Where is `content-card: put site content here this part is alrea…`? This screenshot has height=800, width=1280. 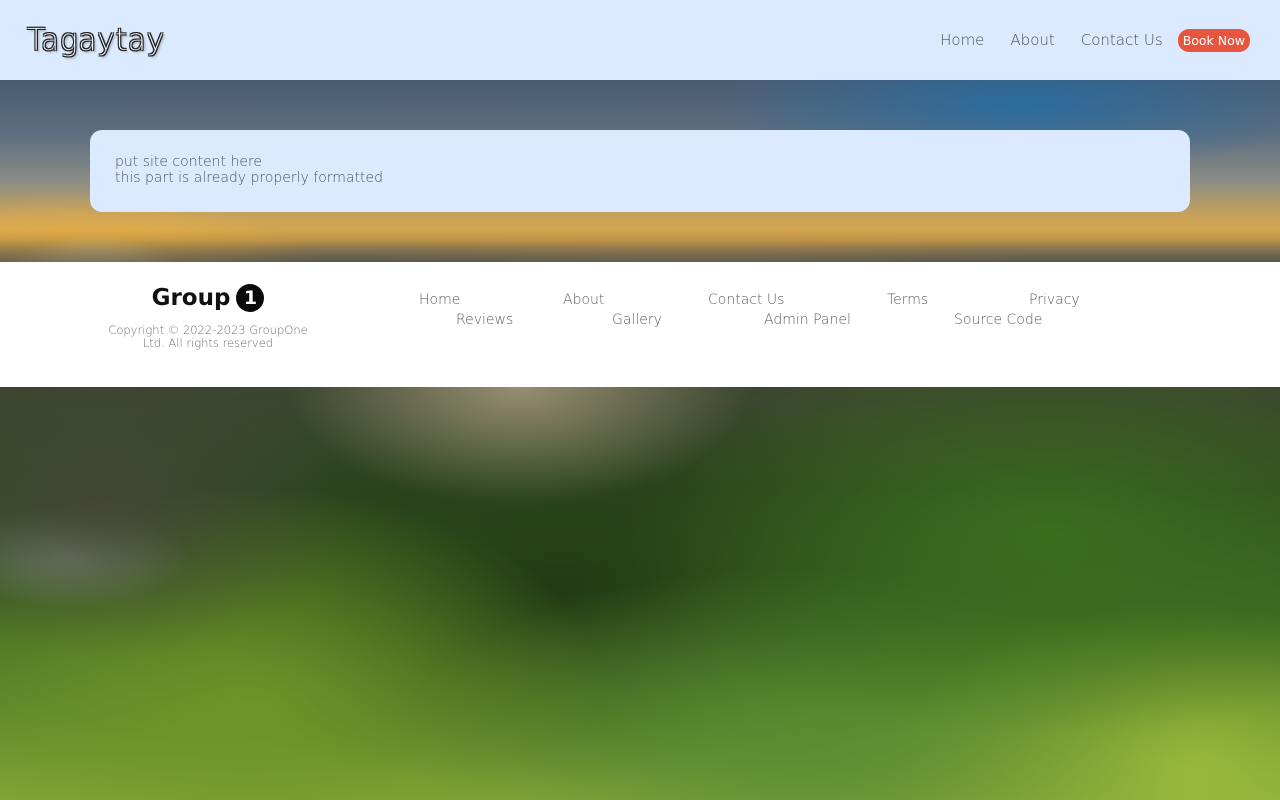
content-card: put site content here this part is alrea… is located at coordinates (640, 171).